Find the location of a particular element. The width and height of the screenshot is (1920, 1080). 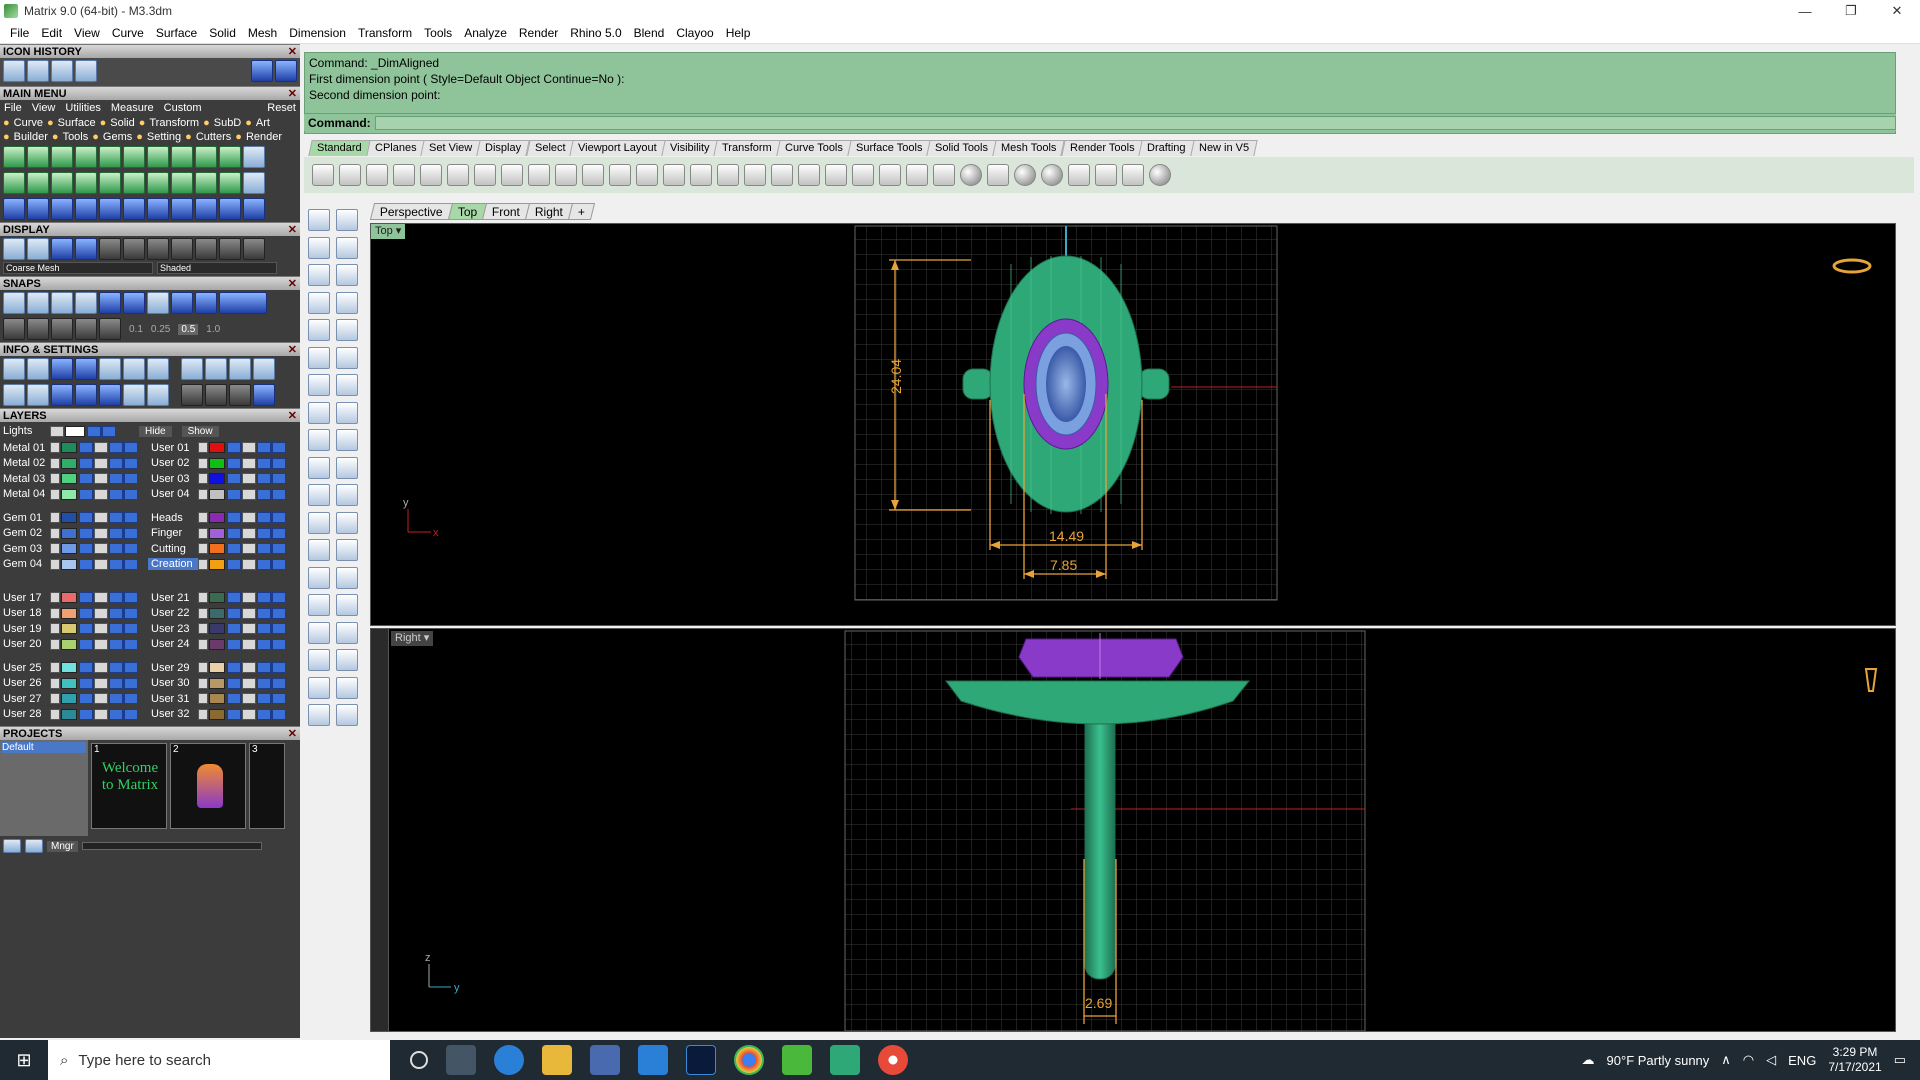

save-icon is located at coordinates (377, 175).